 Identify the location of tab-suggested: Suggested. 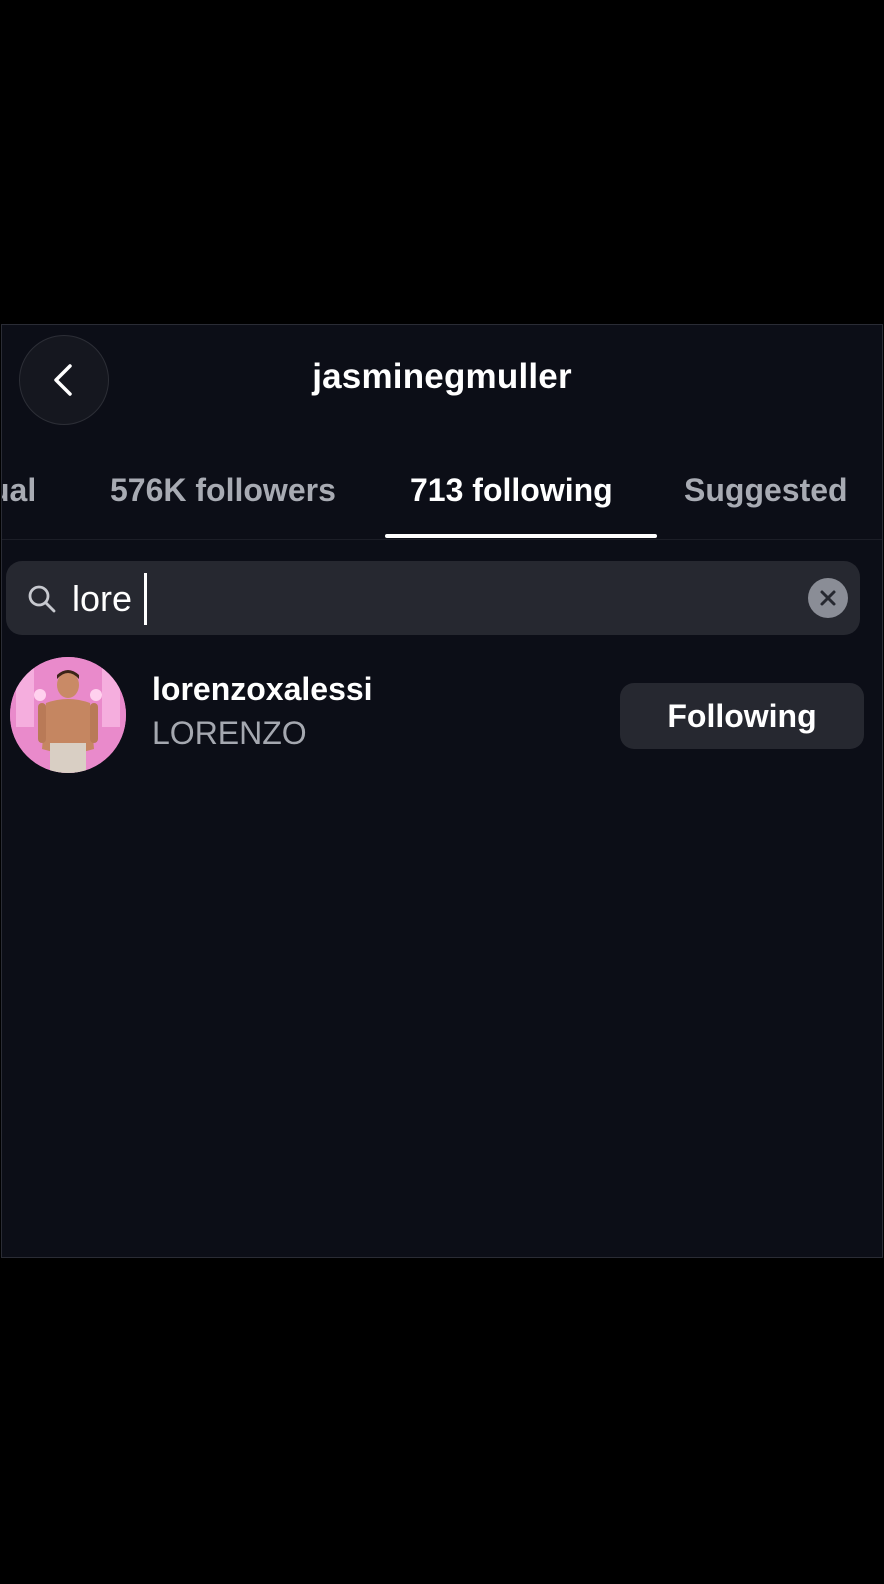
(766, 490).